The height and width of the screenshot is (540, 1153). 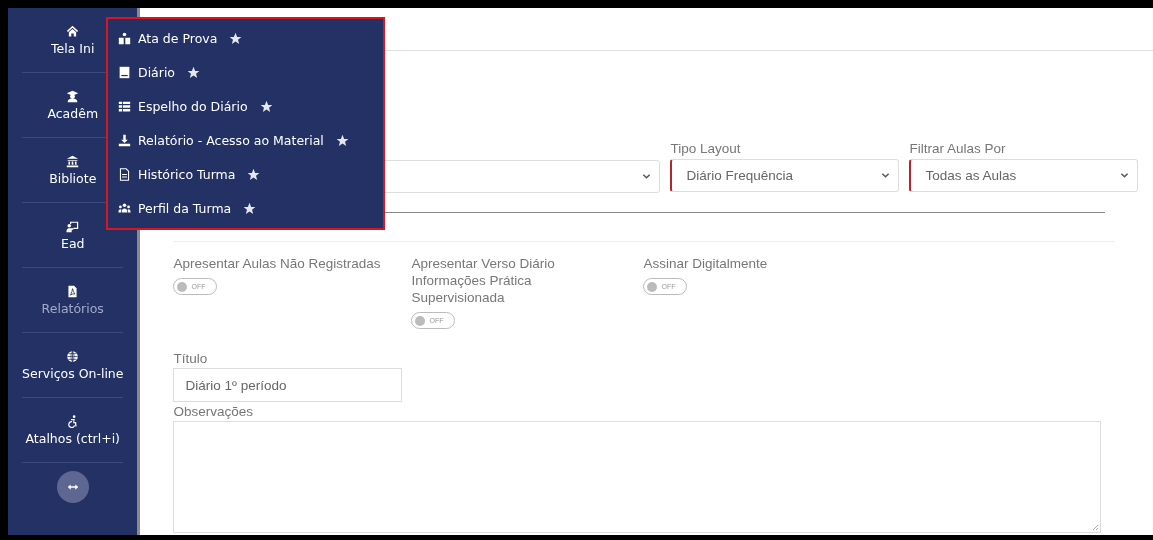 What do you see at coordinates (72, 487) in the screenshot?
I see `collapse-button` at bounding box center [72, 487].